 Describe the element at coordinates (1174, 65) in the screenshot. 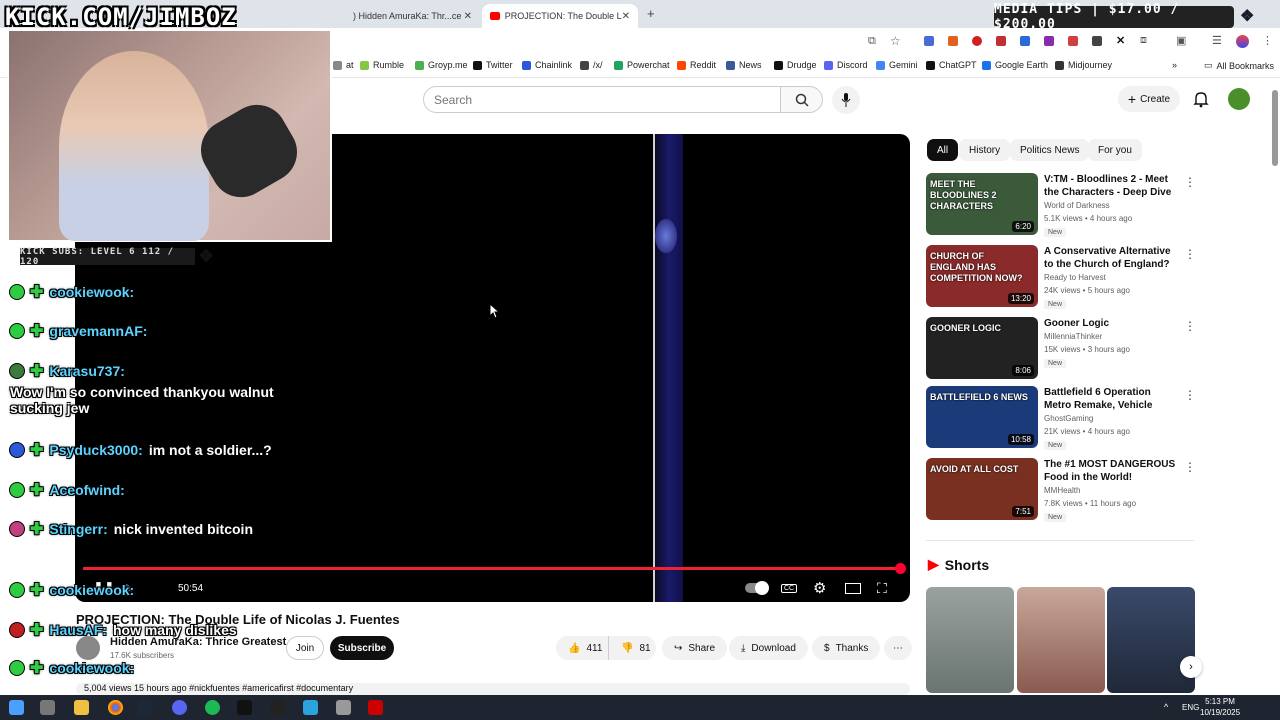

I see `bookmarks-overflow-icon: »` at that location.